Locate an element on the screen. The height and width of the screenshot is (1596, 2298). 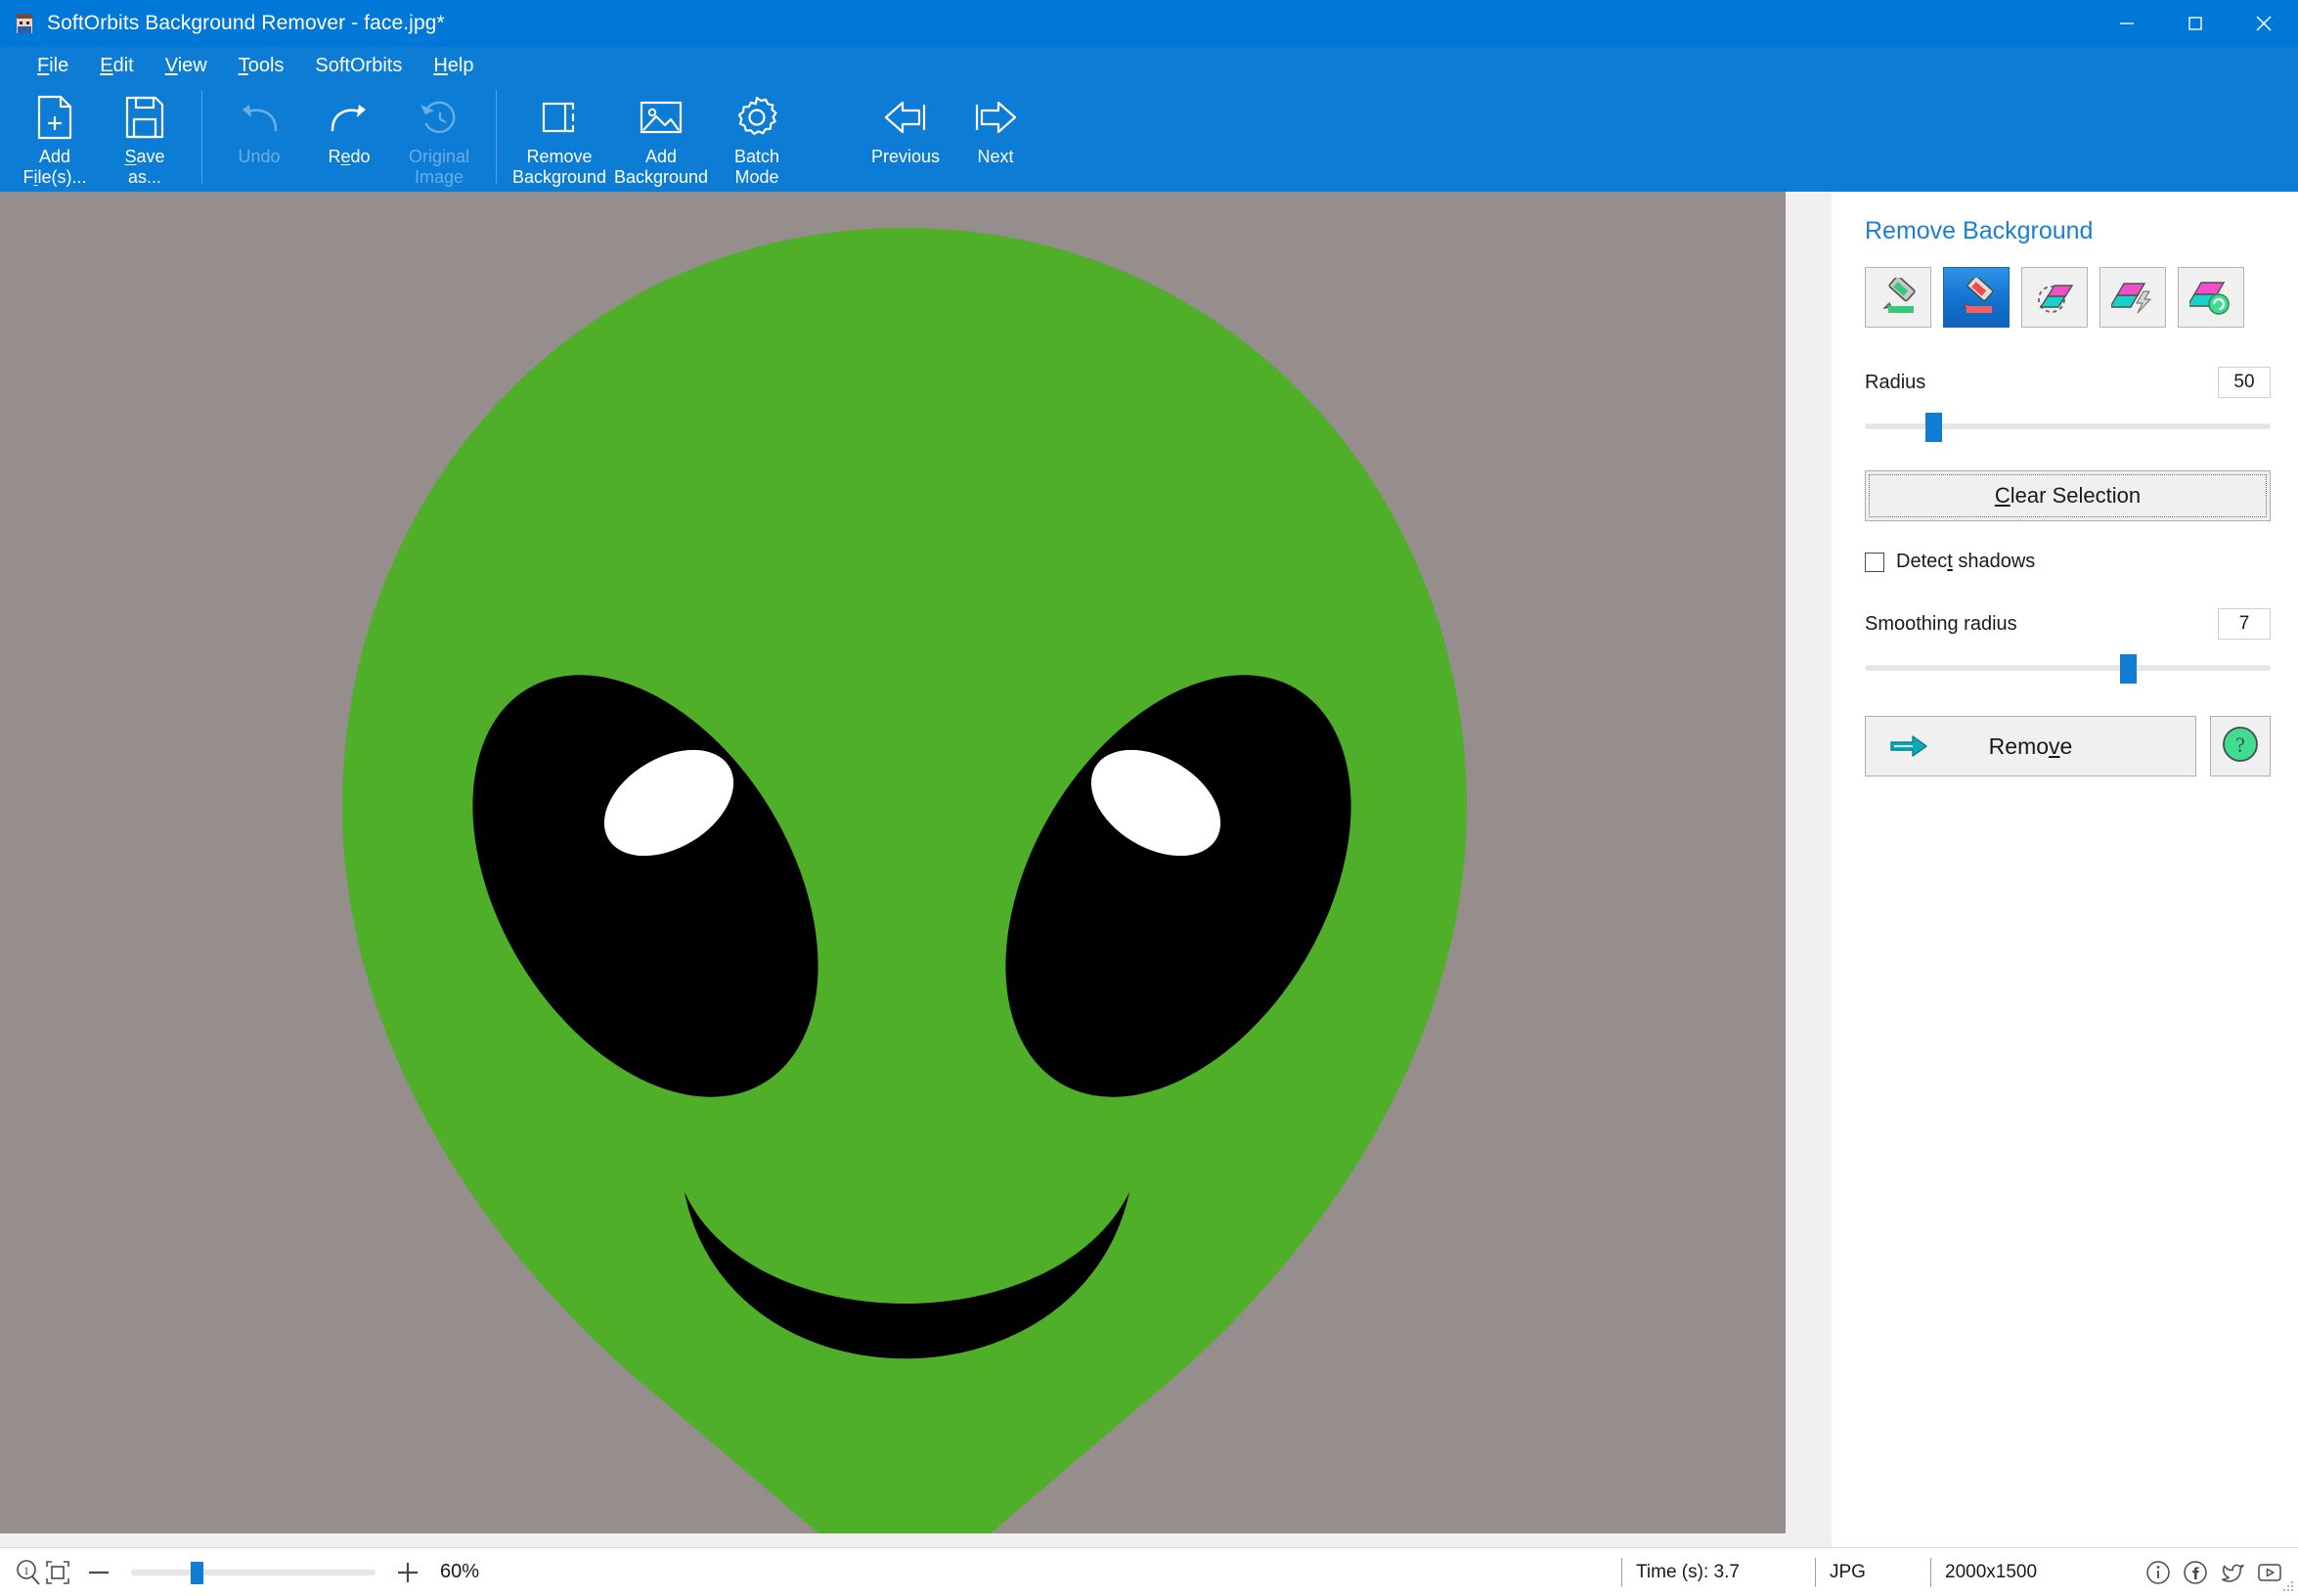
menu-tools: Tools is located at coordinates (261, 66).